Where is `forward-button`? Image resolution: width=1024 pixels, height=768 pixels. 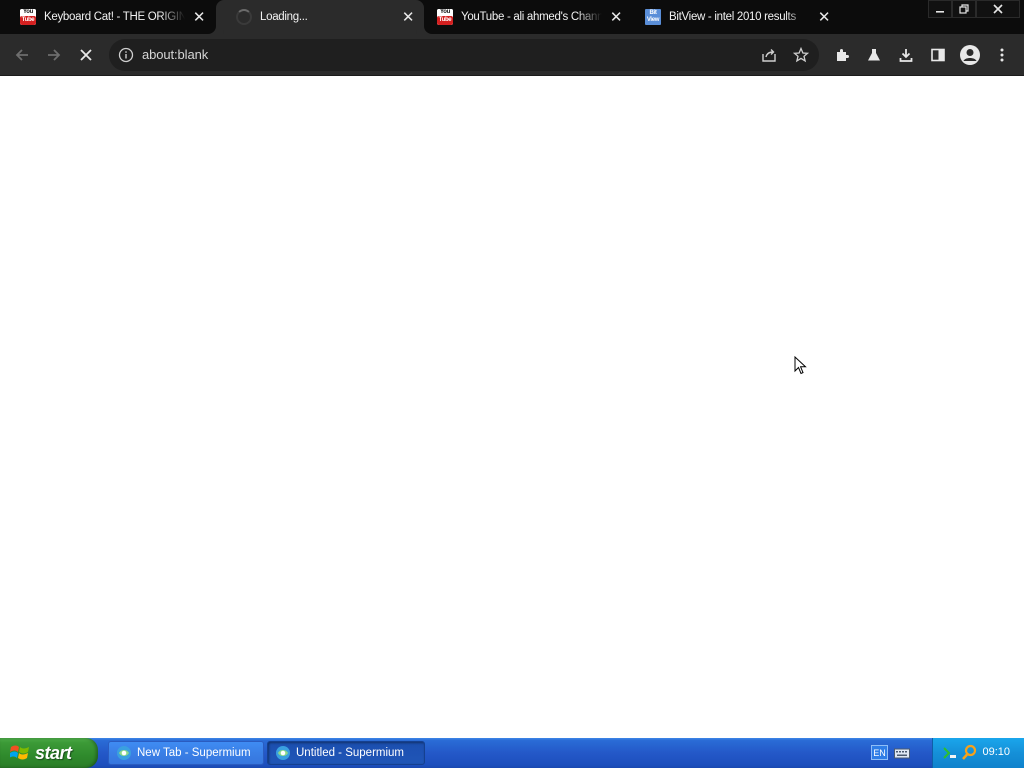 forward-button is located at coordinates (54, 55).